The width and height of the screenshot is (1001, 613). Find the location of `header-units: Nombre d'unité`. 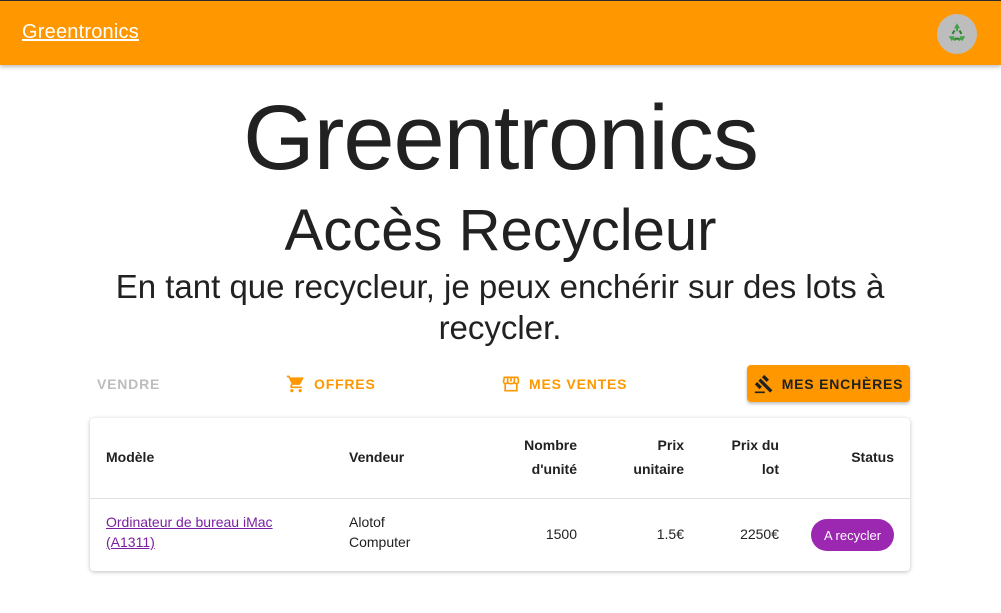

header-units: Nombre d'unité is located at coordinates (550, 457).